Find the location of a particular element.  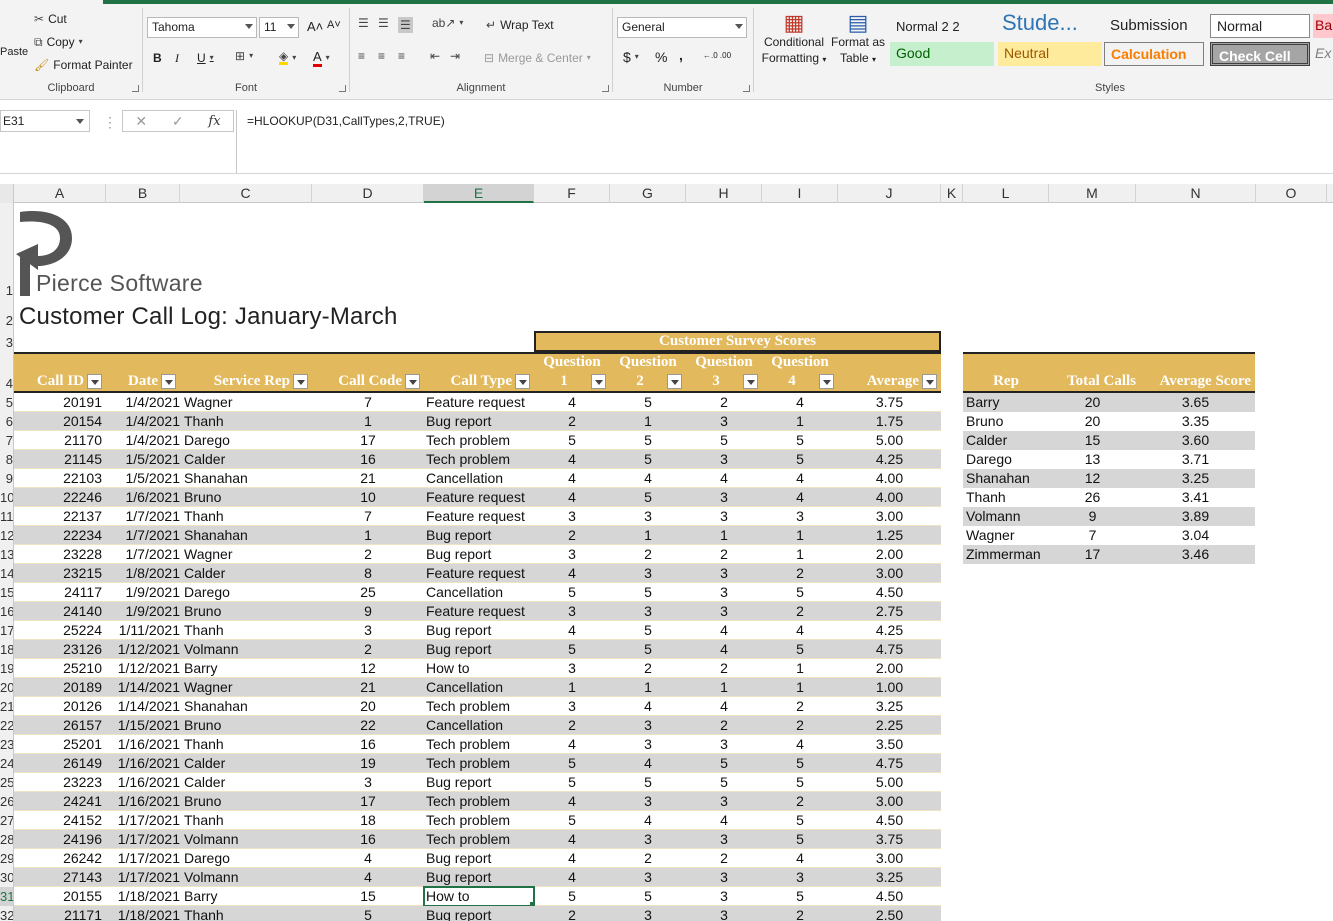

cell-avg: 1.25 is located at coordinates (889, 535).